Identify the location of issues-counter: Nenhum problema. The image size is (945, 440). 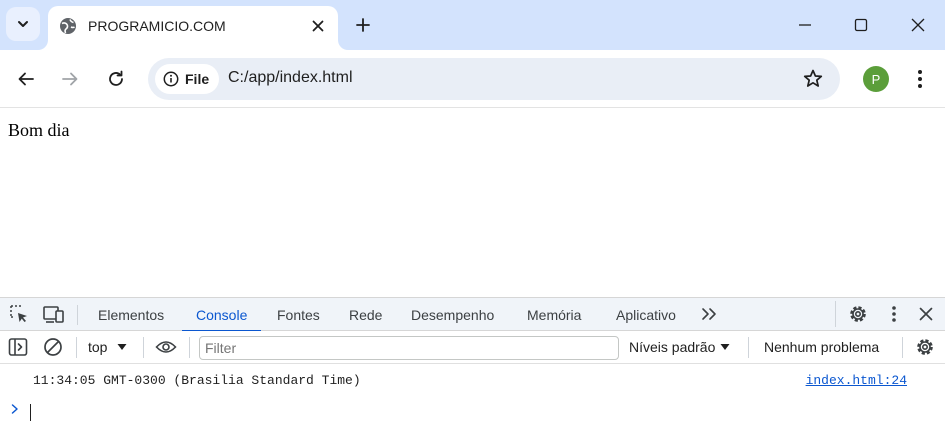
(821, 347).